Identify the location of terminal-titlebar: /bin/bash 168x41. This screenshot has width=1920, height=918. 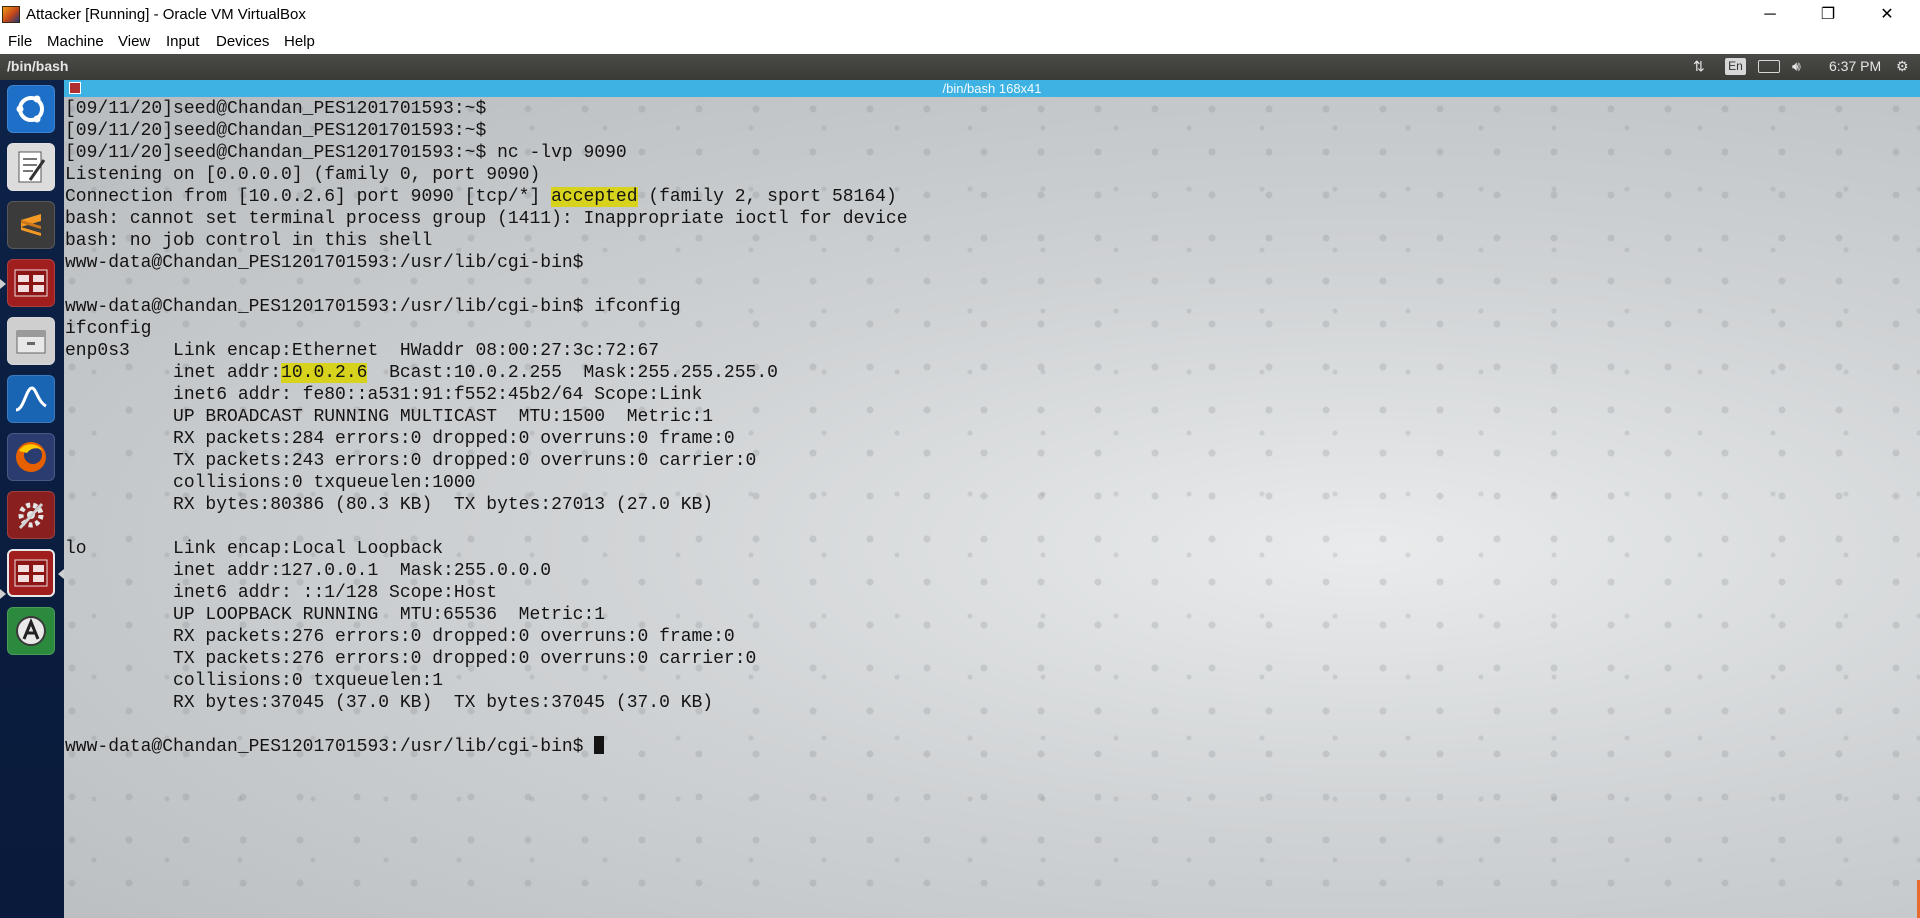
(992, 88).